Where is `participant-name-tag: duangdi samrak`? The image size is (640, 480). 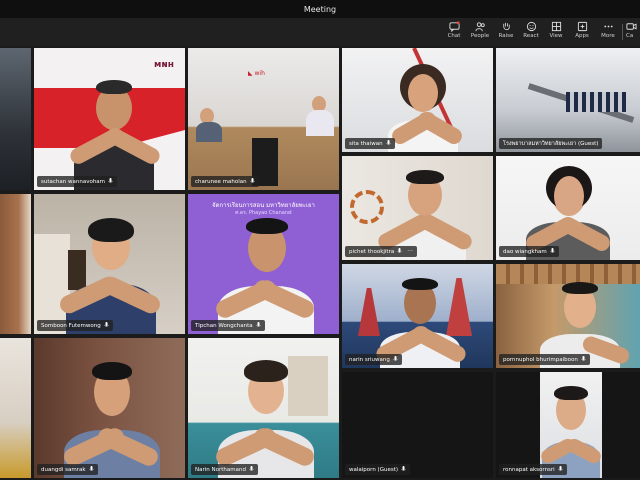
participant-name-tag: duangdi samrak is located at coordinates (67, 469).